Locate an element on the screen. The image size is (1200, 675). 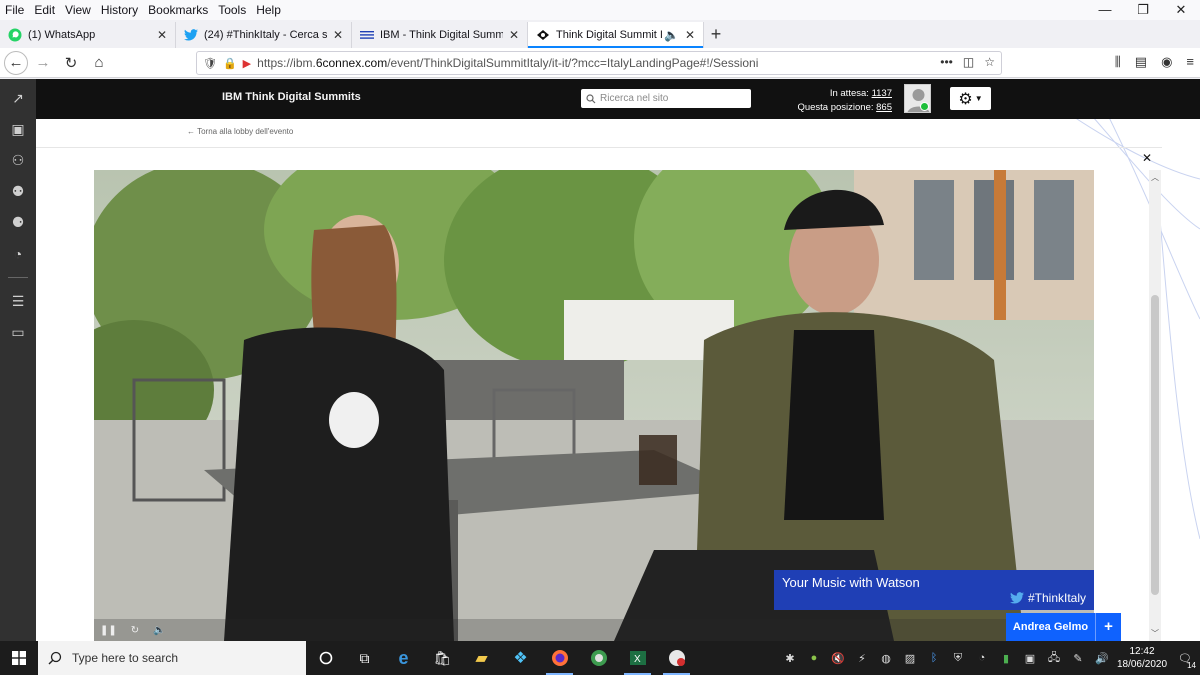
online-status-icon is located at coordinates (924, 106).